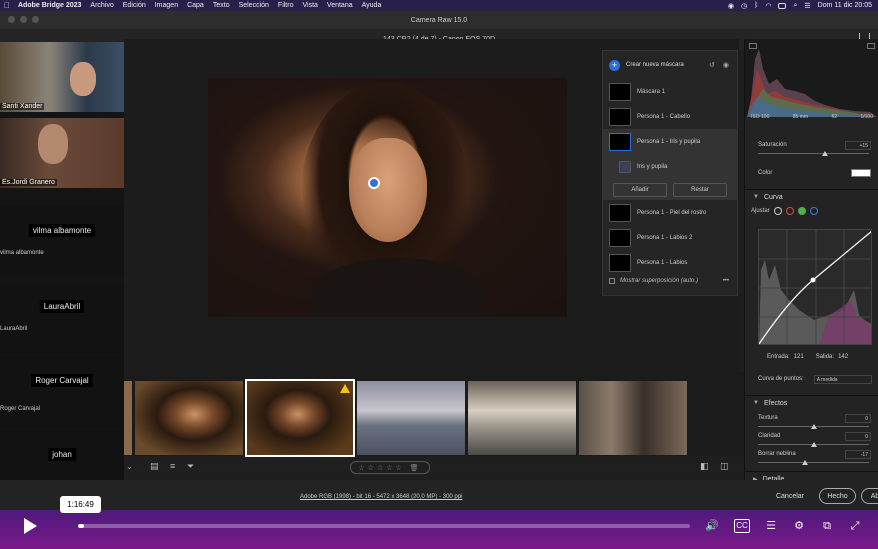 This screenshot has height=549, width=878. What do you see at coordinates (858, 454) in the screenshot?
I see `dehaze-value: -17` at bounding box center [858, 454].